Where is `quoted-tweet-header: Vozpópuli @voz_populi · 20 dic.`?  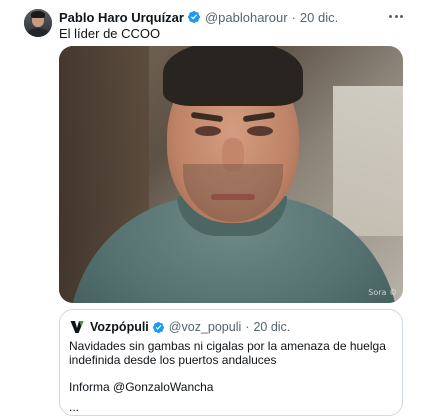
quoted-tweet-header: Vozpópuli @voz_populi · 20 dic. is located at coordinates (179, 327).